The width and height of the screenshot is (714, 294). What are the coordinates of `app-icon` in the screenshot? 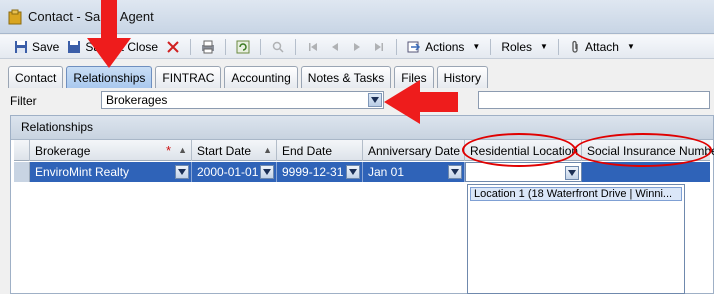 It's located at (15, 17).